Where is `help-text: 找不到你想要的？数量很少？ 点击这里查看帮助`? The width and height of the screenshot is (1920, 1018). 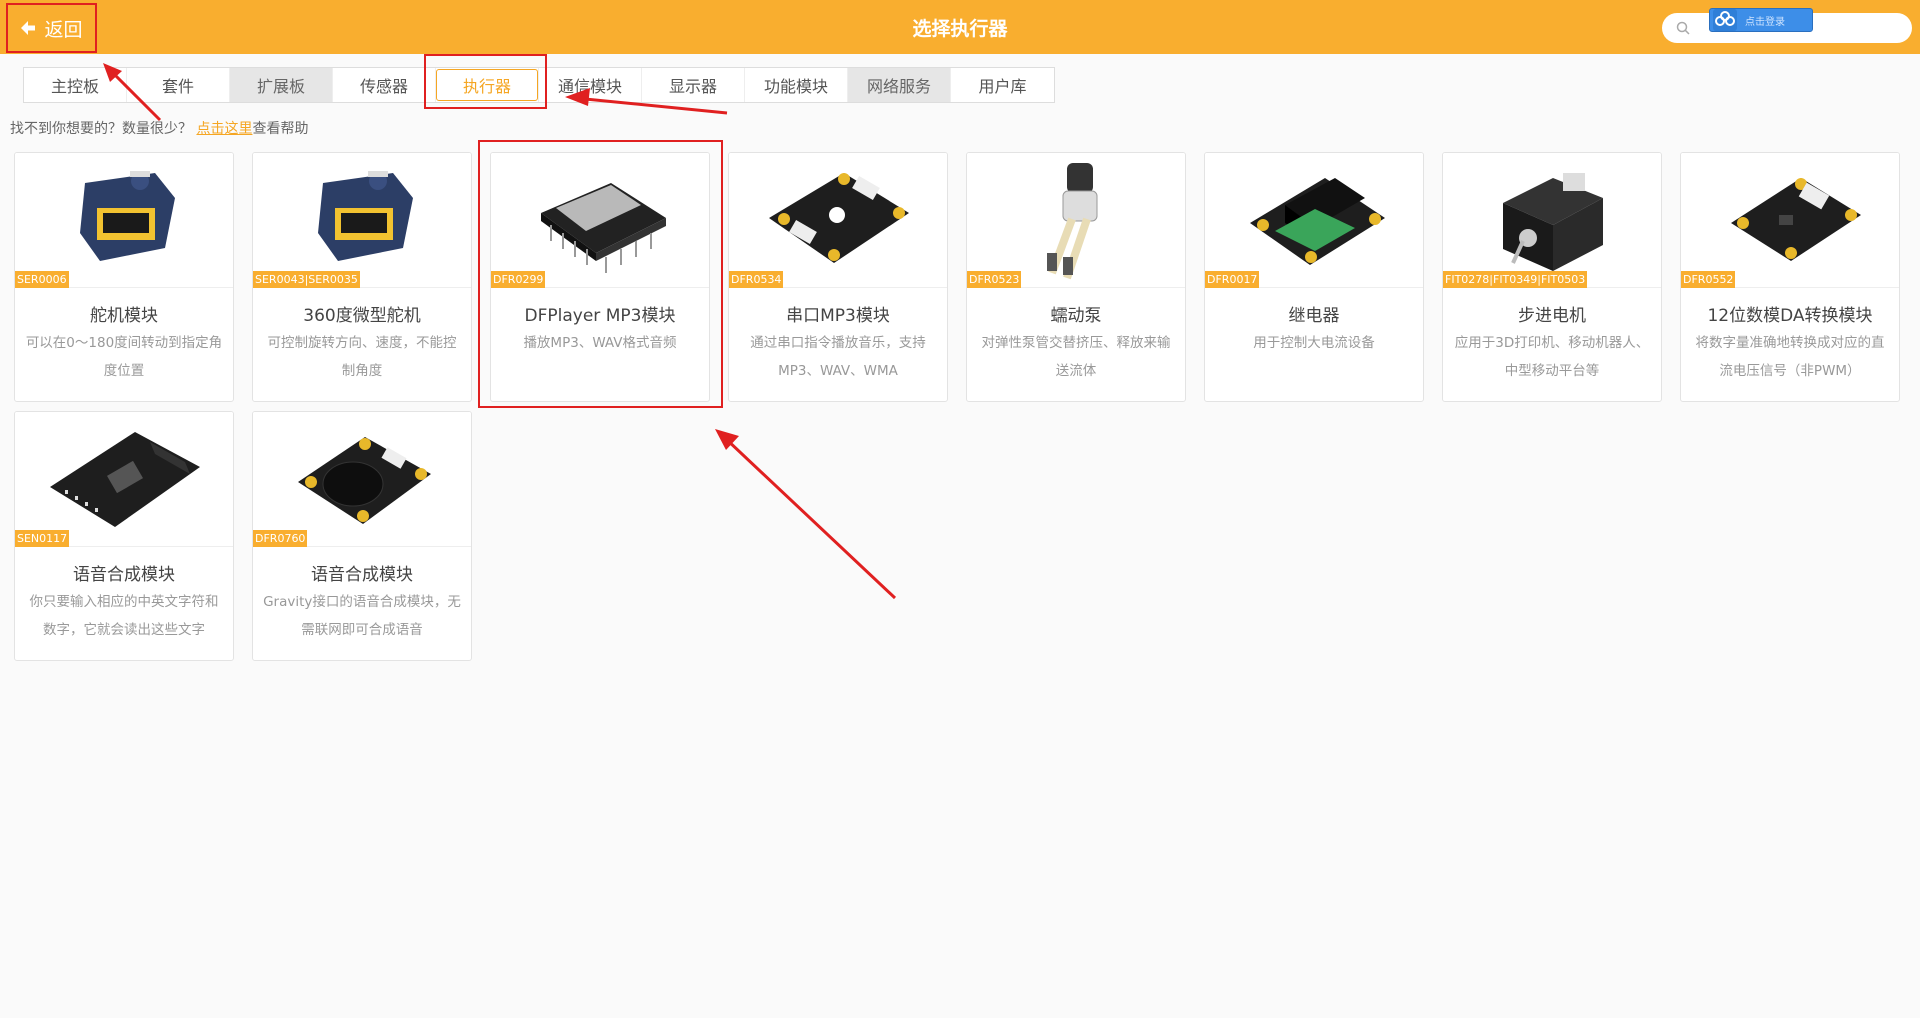 help-text: 找不到你想要的？数量很少？ 点击这里查看帮助 is located at coordinates (159, 128).